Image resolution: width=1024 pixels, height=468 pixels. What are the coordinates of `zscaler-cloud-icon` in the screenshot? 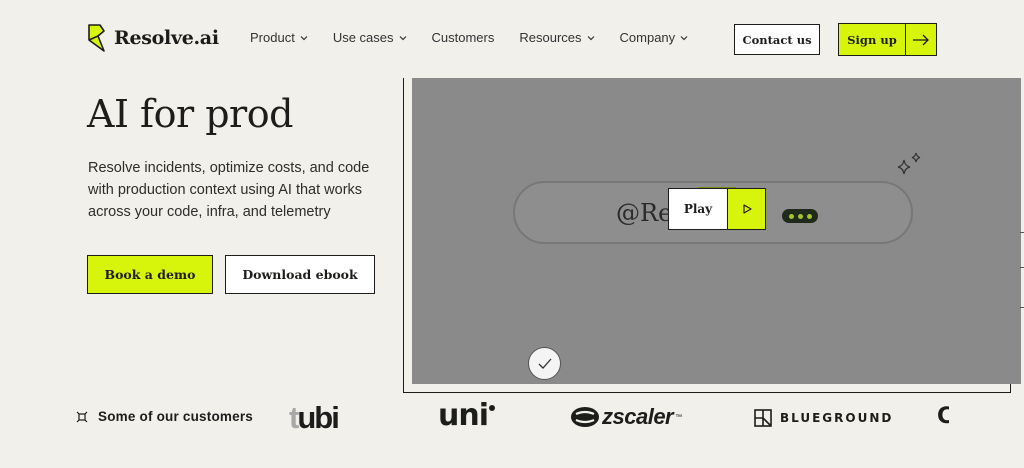 It's located at (585, 417).